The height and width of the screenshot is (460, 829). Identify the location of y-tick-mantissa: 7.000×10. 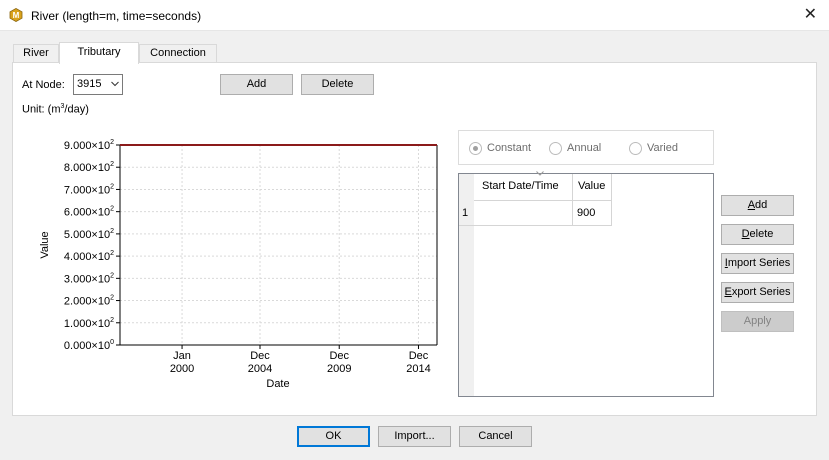
(87, 190).